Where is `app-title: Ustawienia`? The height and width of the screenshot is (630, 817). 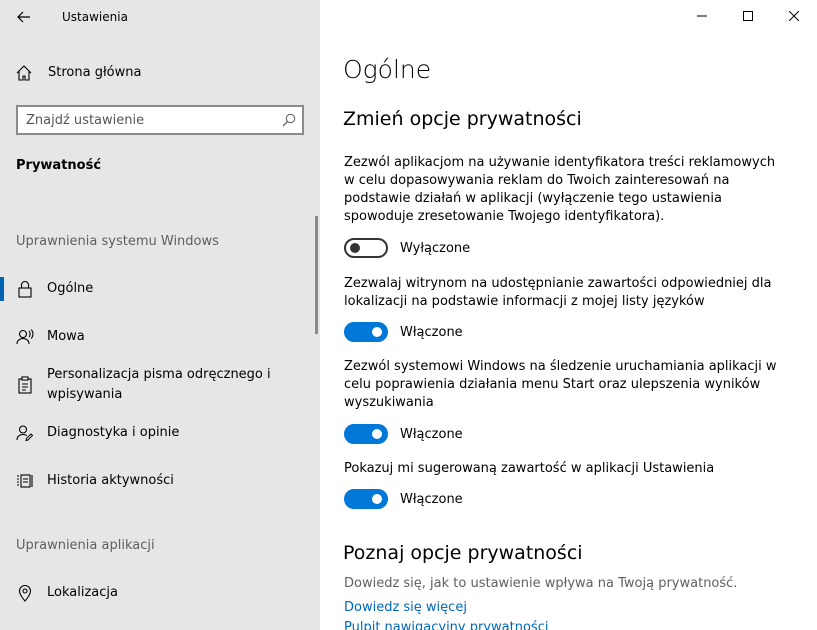
app-title: Ustawienia is located at coordinates (95, 17).